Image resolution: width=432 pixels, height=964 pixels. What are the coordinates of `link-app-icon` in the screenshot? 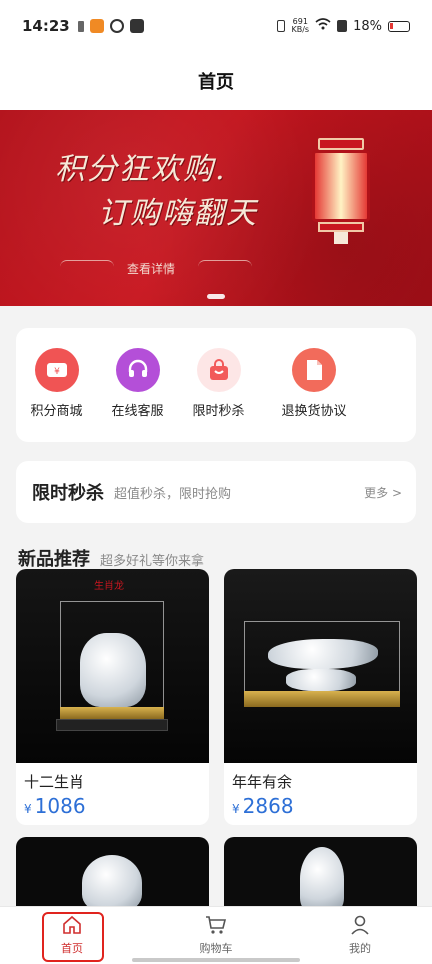 It's located at (116, 26).